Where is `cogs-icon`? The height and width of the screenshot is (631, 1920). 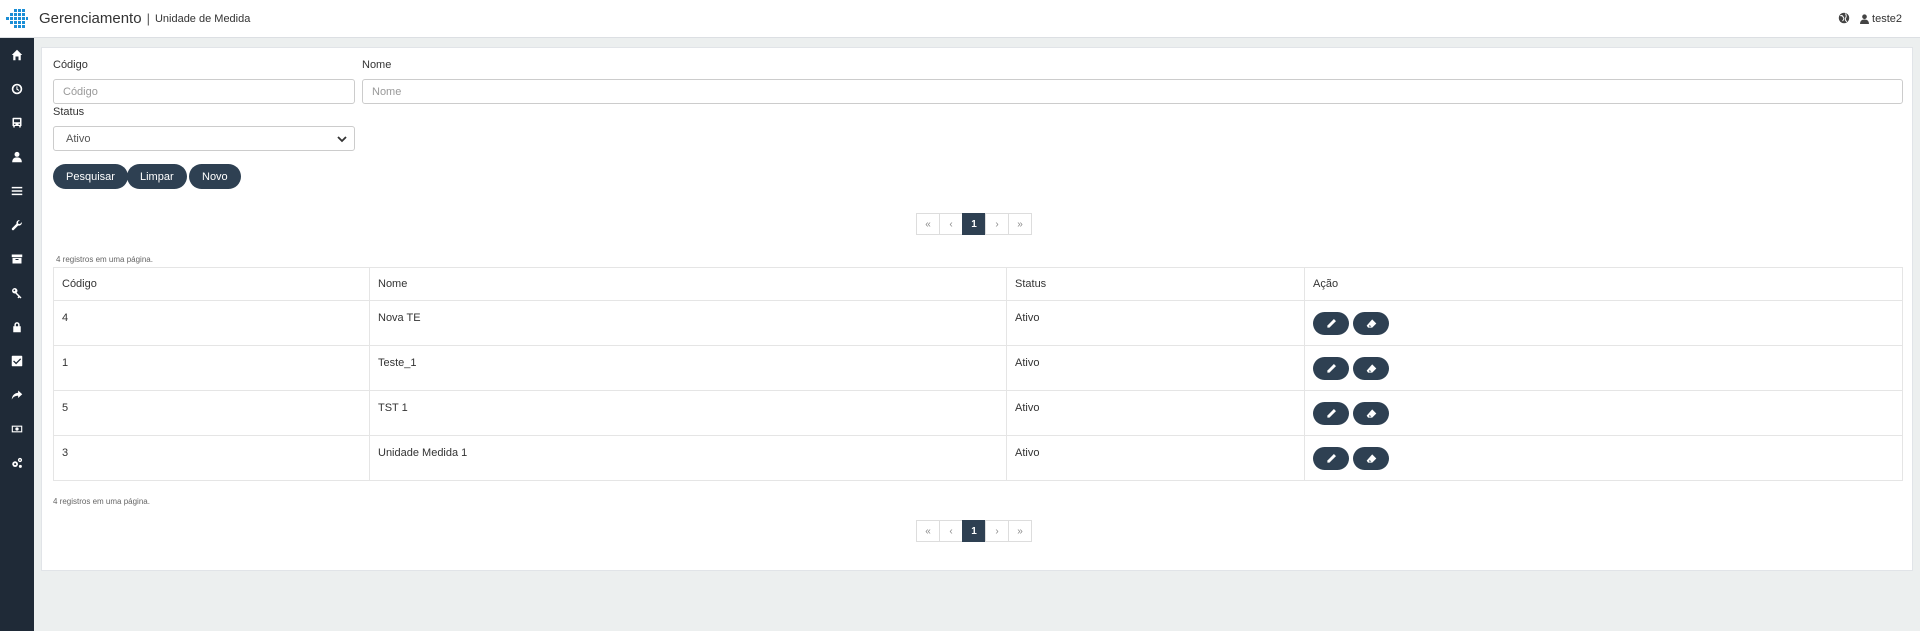
cogs-icon is located at coordinates (17, 462).